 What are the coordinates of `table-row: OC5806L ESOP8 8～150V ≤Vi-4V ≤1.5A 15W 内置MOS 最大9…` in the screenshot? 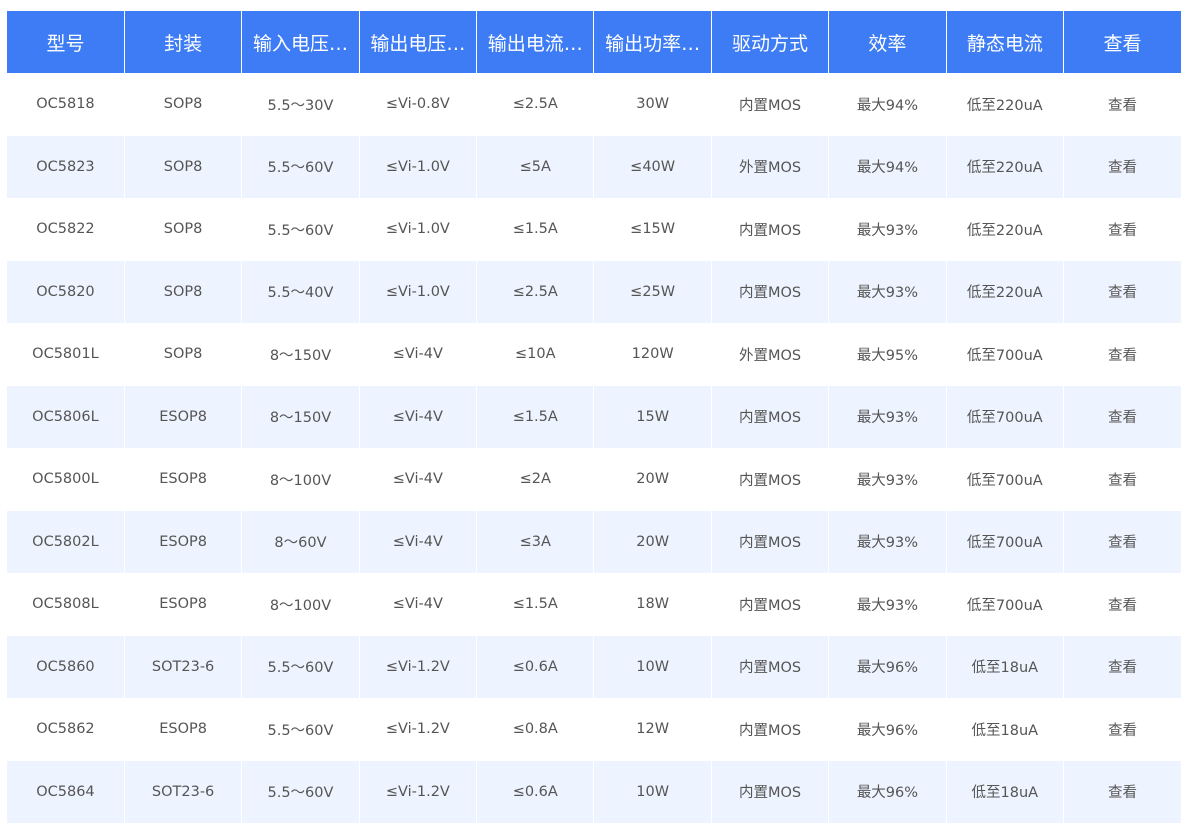 It's located at (594, 416).